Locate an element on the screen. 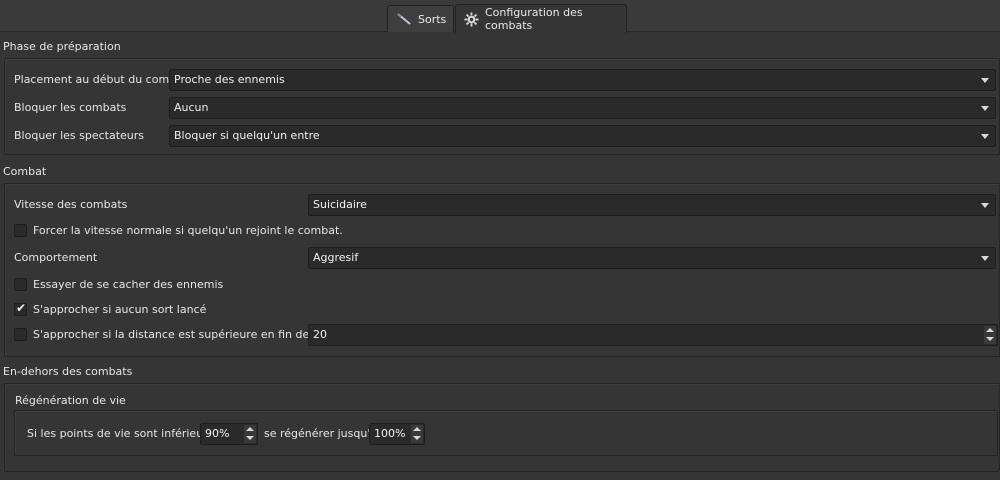 The width and height of the screenshot is (1000, 480). tab-bar: Sorts Configuration des combats is located at coordinates (500, 16).